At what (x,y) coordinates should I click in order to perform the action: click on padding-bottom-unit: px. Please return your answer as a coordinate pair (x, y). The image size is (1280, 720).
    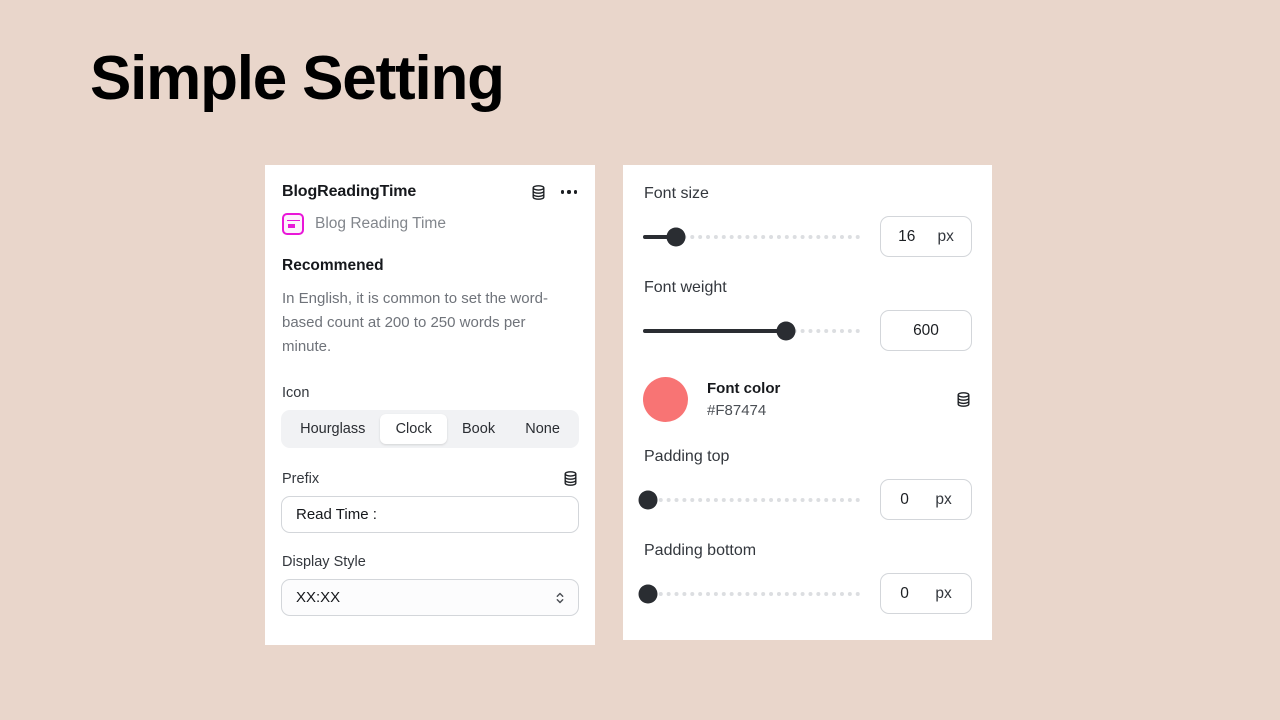
    Looking at the image, I should click on (943, 593).